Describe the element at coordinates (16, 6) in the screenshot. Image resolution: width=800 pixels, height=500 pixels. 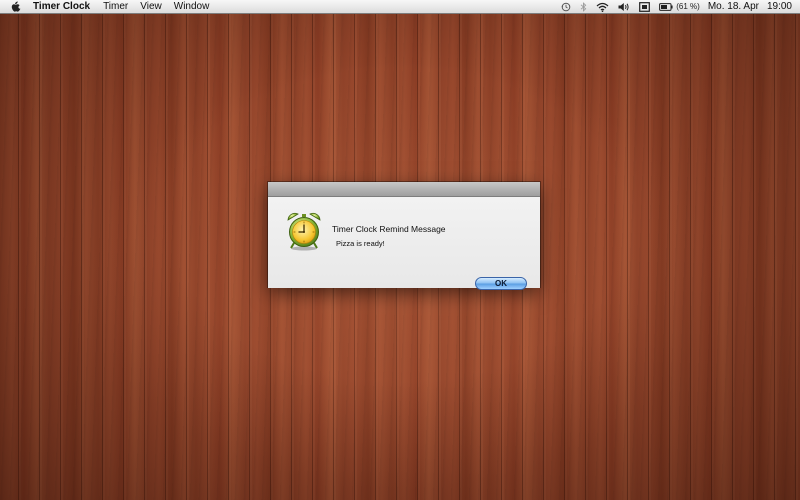
I see `apple-menu-icon` at that location.